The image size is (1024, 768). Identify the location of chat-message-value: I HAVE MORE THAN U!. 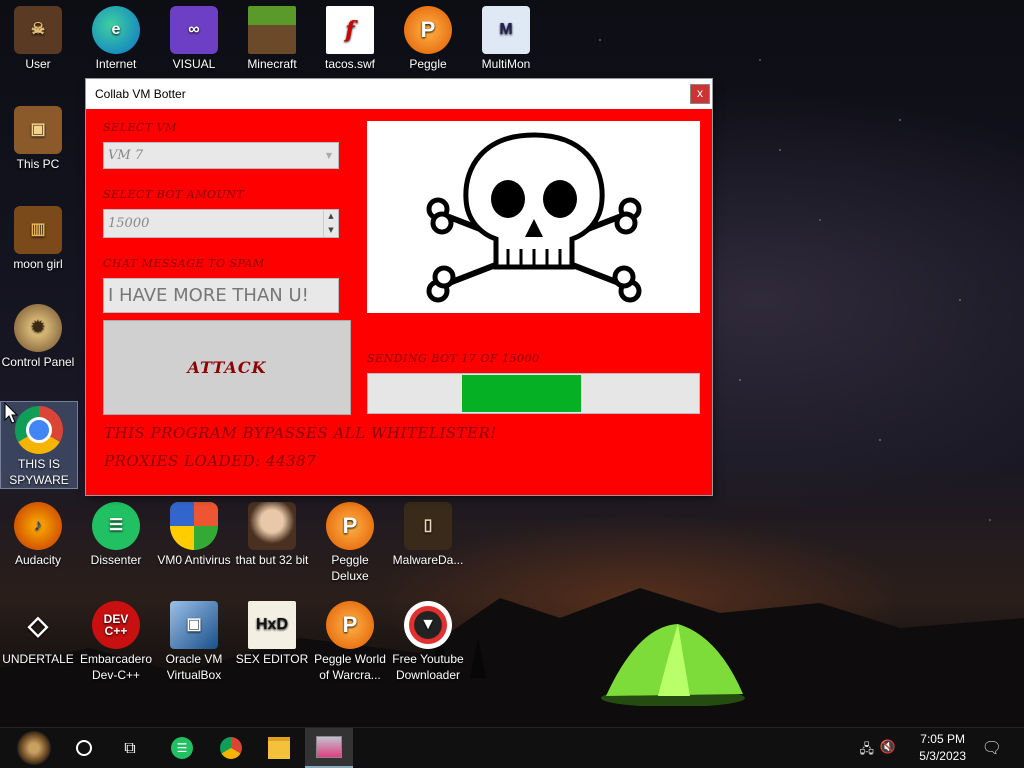
(208, 295).